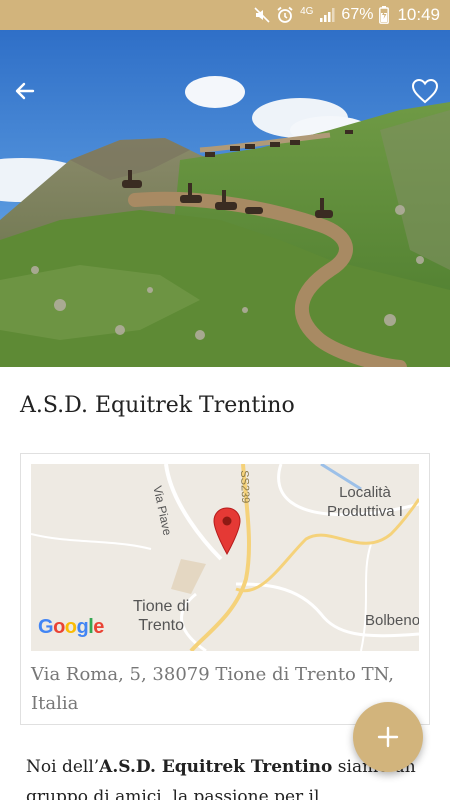  What do you see at coordinates (216, 767) in the screenshot?
I see `description-org-name: A.S.D. Equitrek Trentino` at bounding box center [216, 767].